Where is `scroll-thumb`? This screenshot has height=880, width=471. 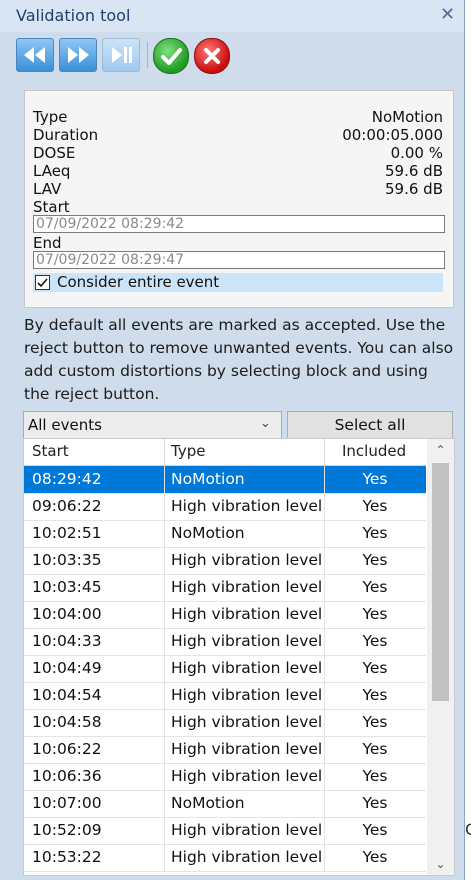 scroll-thumb is located at coordinates (440, 582).